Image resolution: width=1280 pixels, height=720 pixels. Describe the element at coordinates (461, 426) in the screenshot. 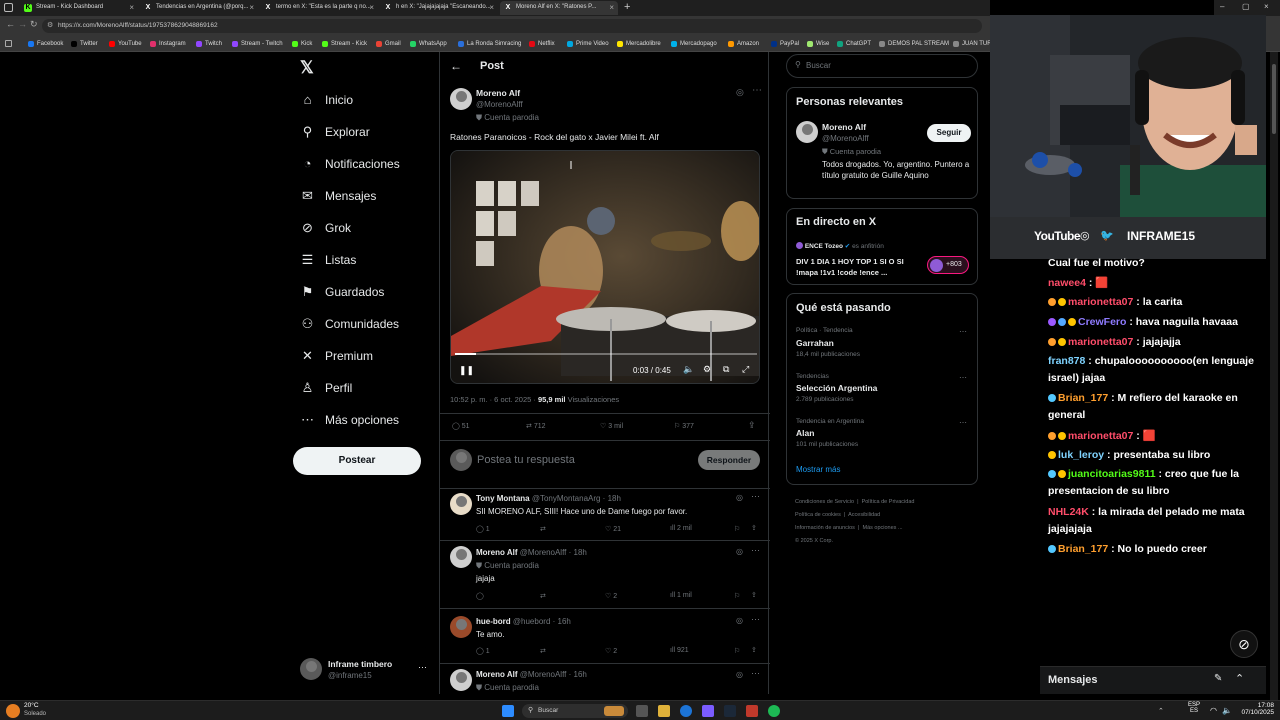

I see `reply-button: ◯ 51` at that location.